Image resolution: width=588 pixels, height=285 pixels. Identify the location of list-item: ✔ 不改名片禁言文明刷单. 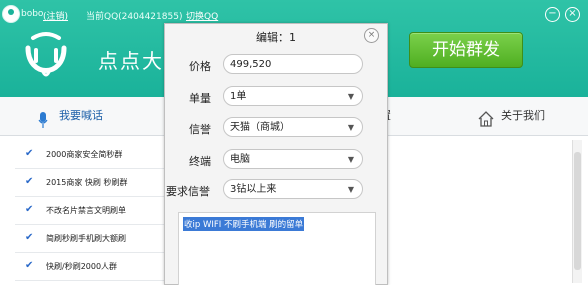
(92, 210).